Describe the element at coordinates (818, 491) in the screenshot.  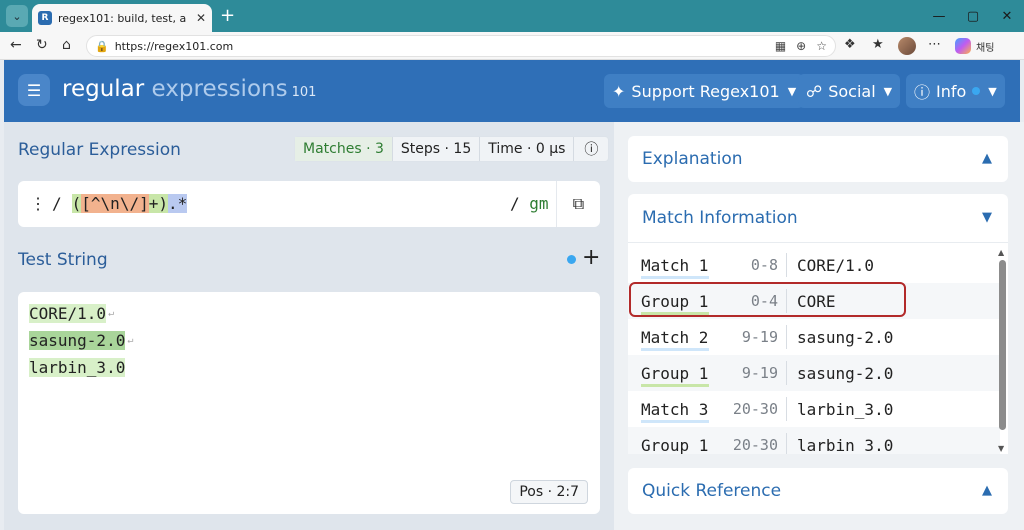
I see `quick-reference-card: Quick Reference ▲` at that location.